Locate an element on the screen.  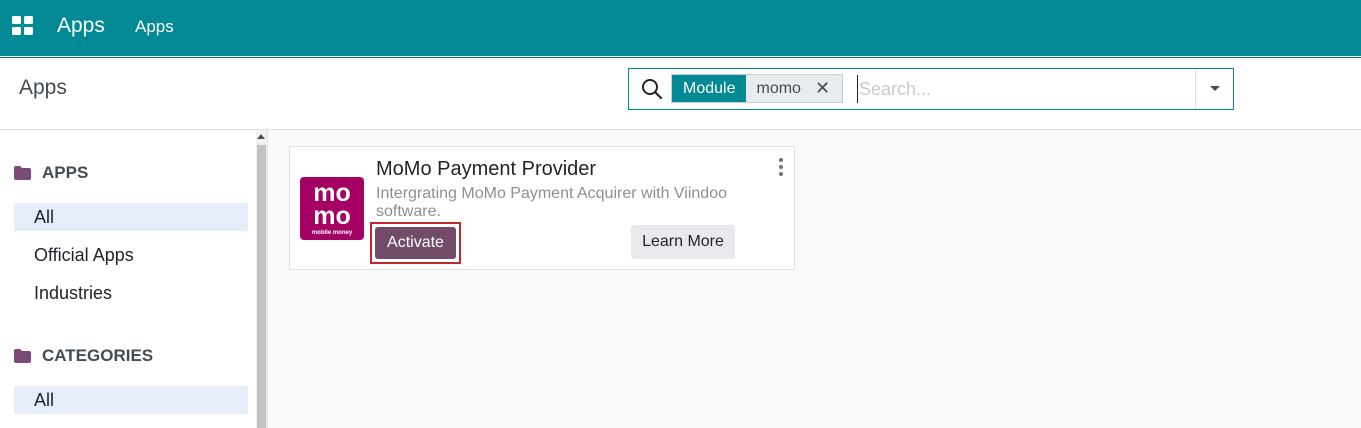
search-facet-module: Module momo ✕ is located at coordinates (757, 88).